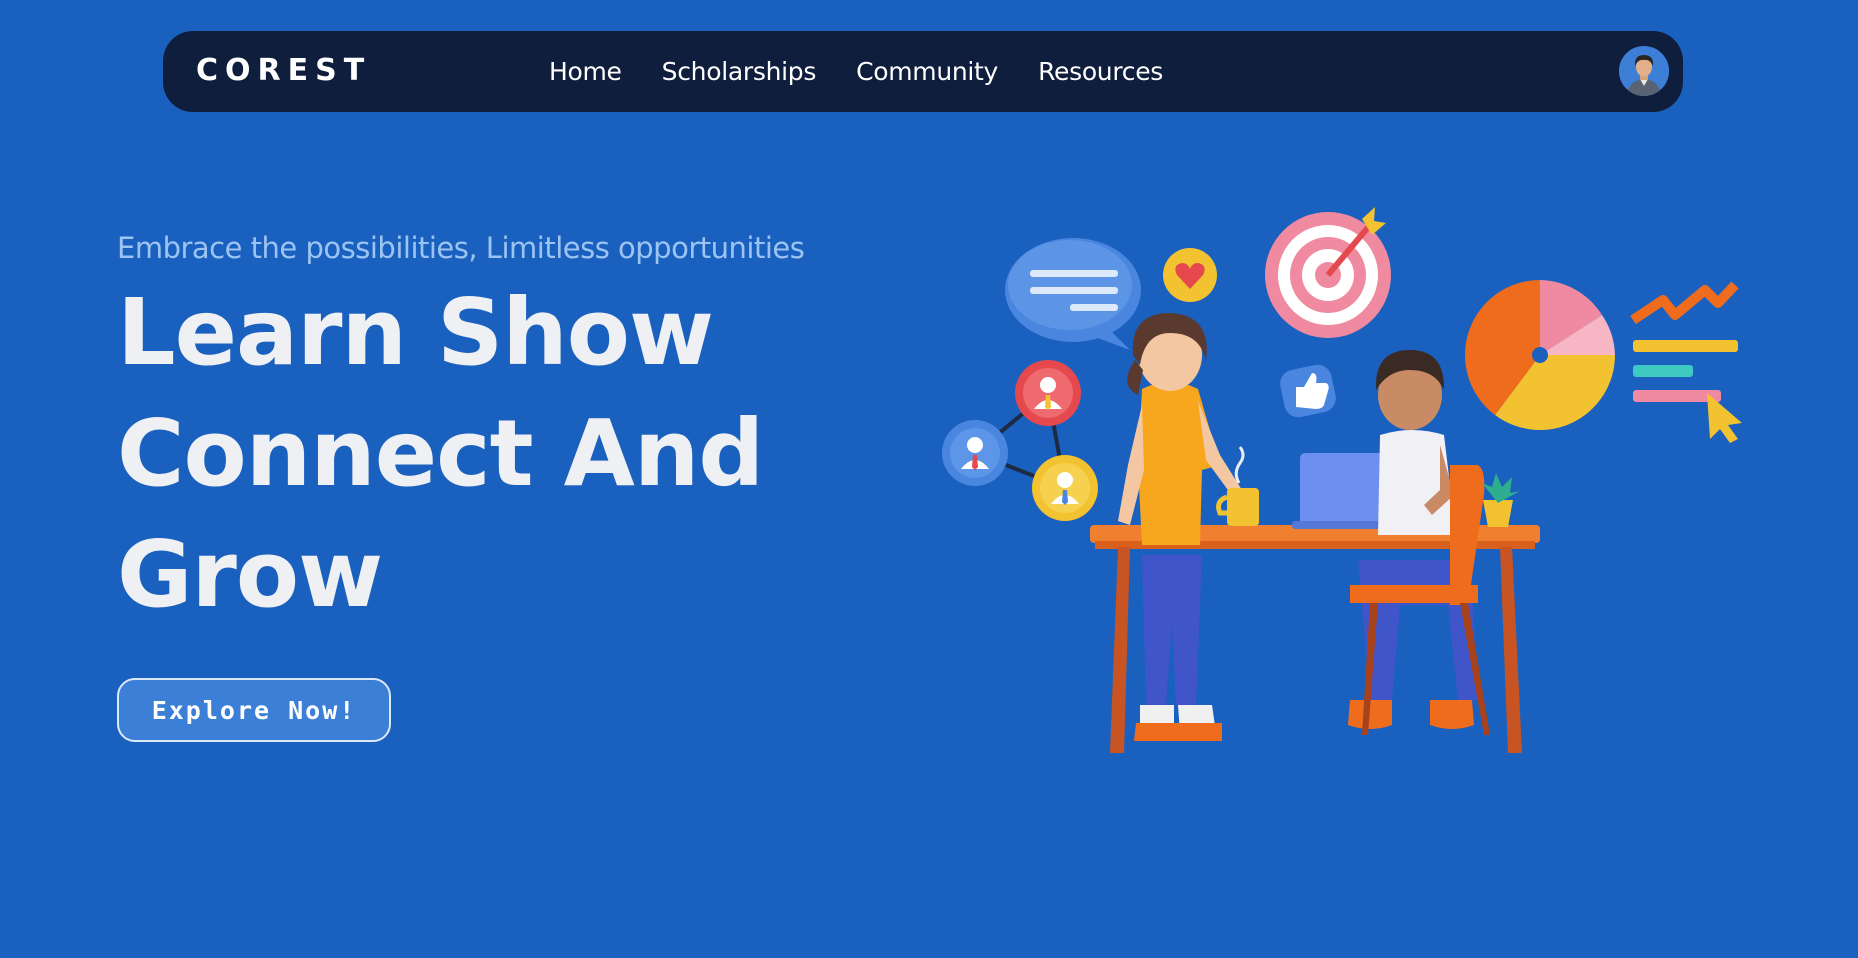 Image resolution: width=1858 pixels, height=958 pixels. What do you see at coordinates (1100, 72) in the screenshot?
I see `nav-link-resources: Resources` at bounding box center [1100, 72].